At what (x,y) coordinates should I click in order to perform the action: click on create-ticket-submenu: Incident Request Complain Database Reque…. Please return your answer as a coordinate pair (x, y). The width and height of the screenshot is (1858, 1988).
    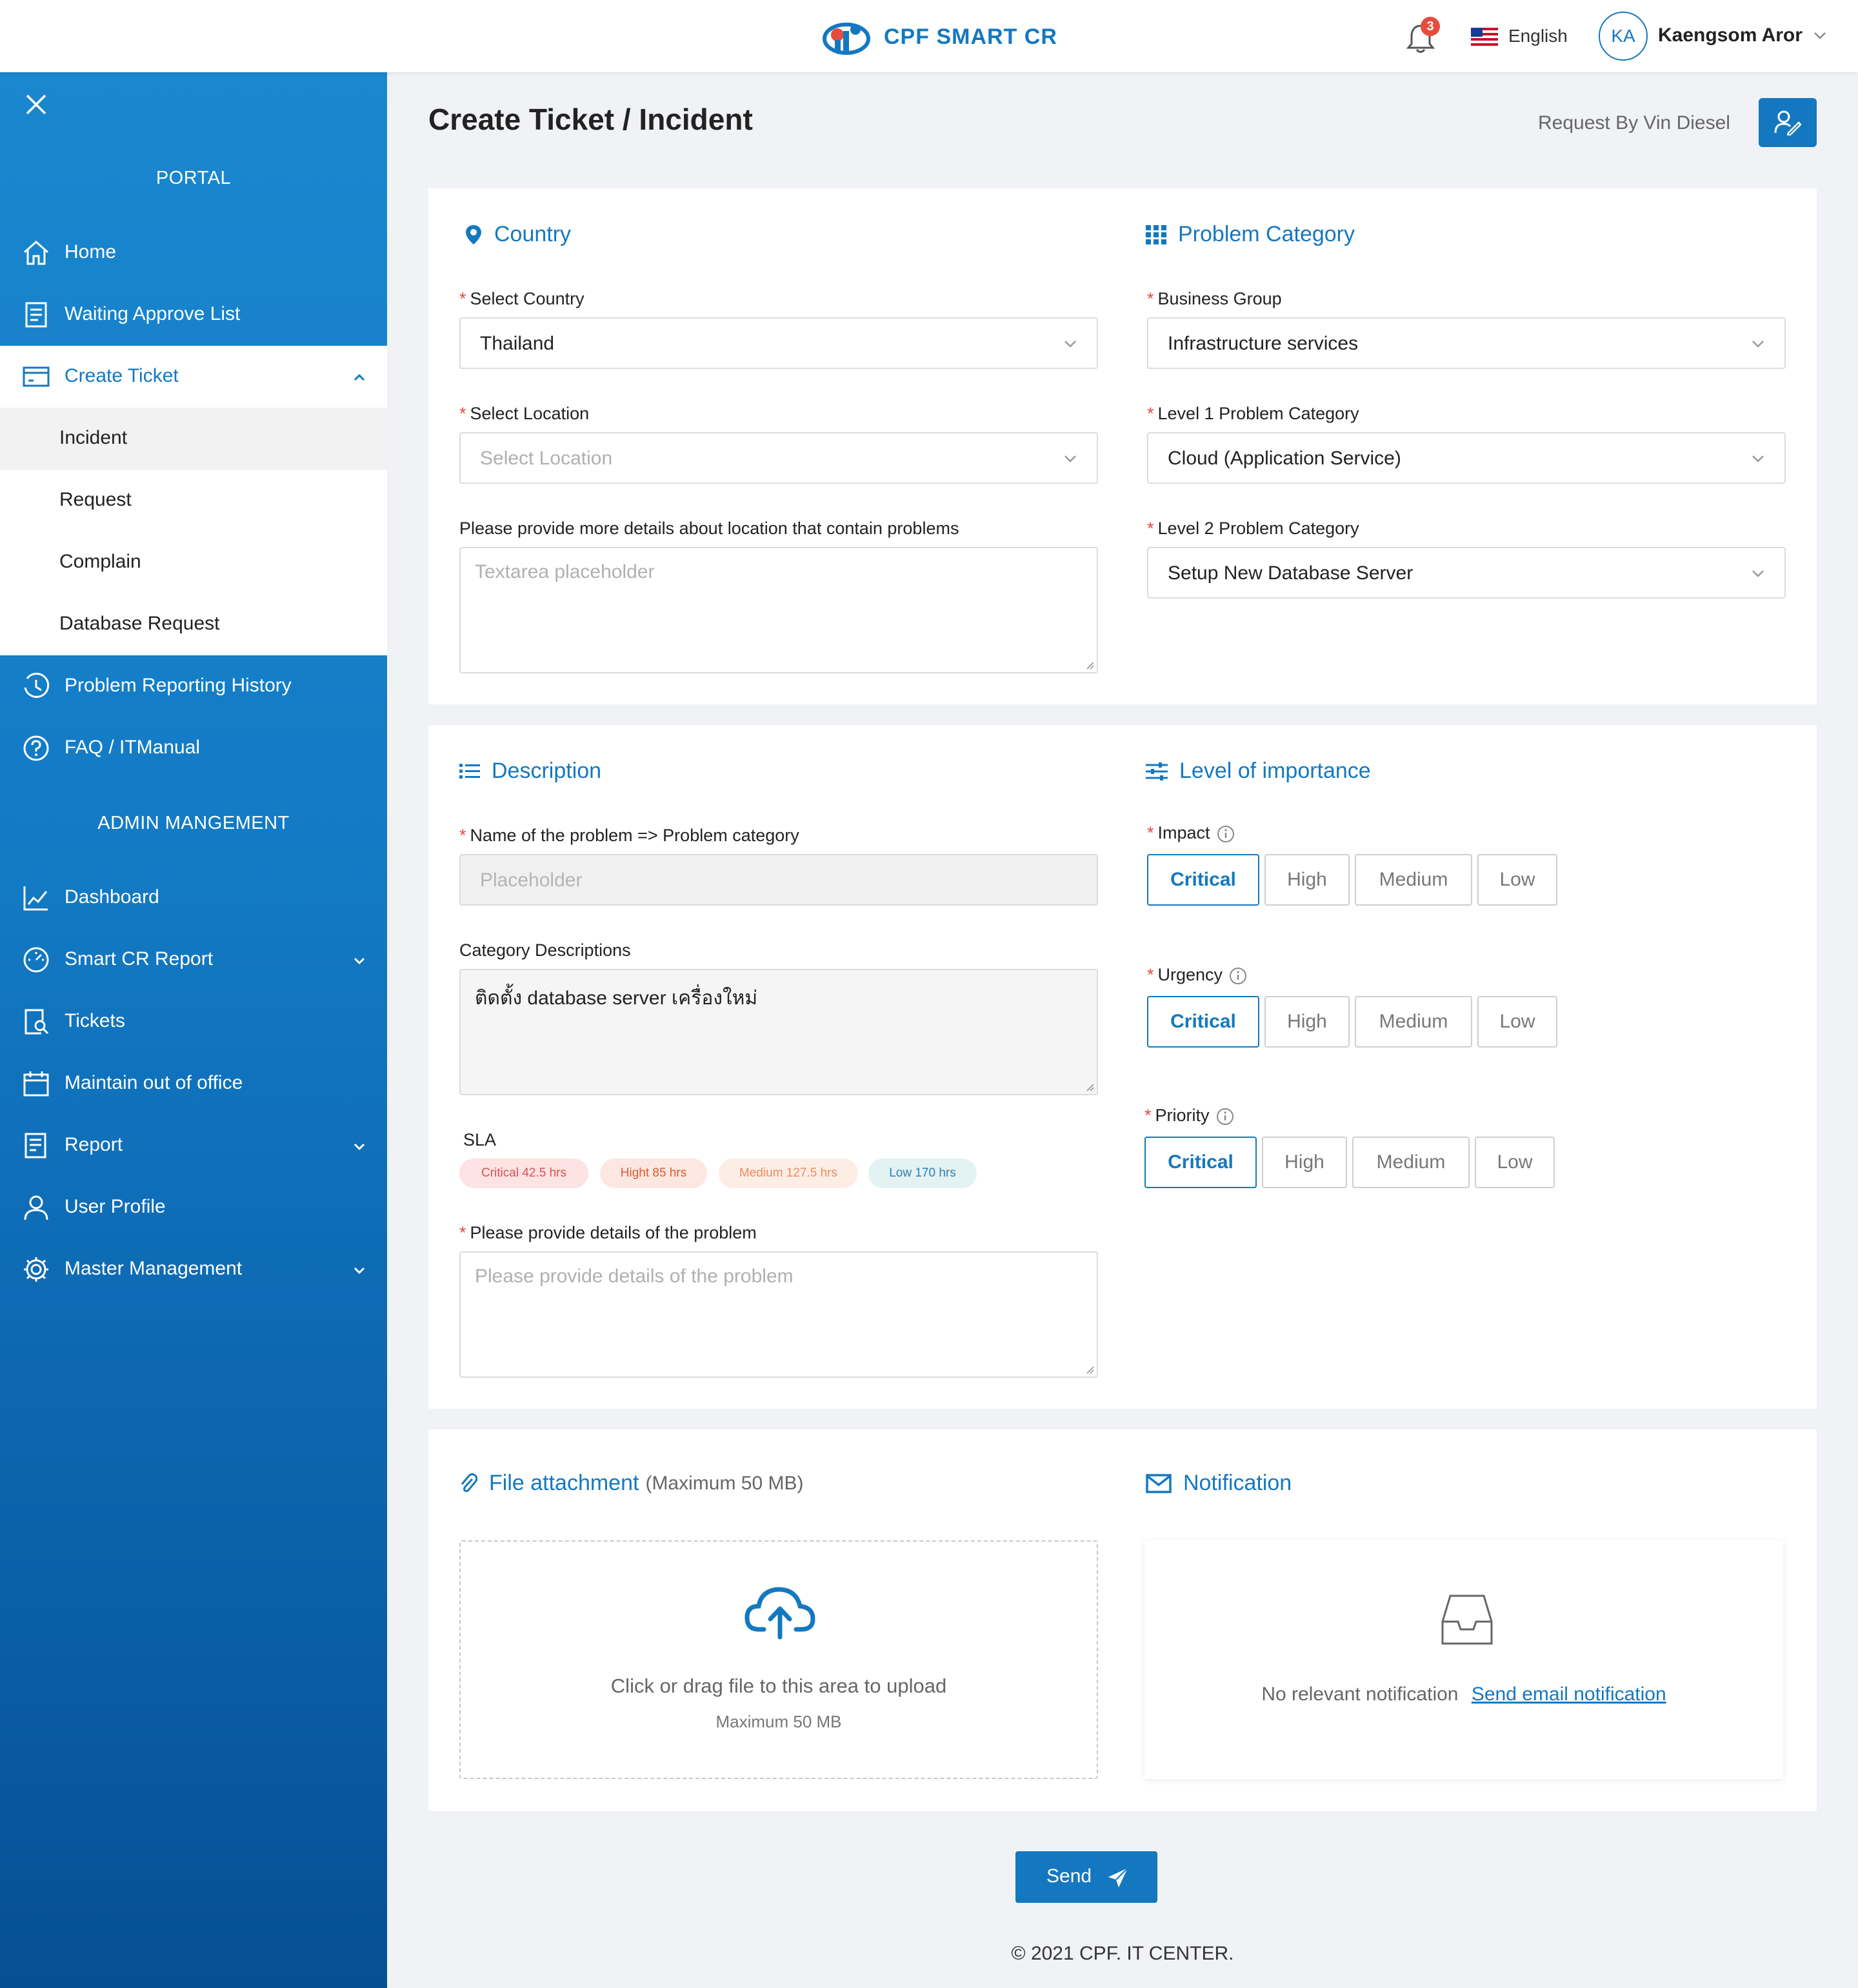
    Looking at the image, I should click on (193, 531).